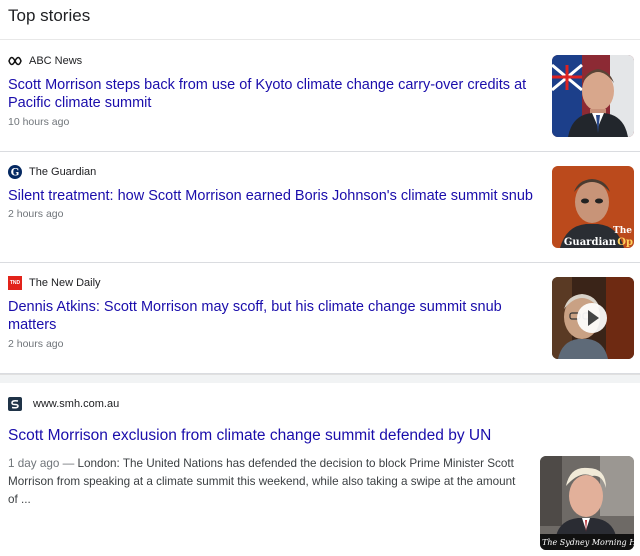 The width and height of the screenshot is (640, 556). What do you see at coordinates (588, 542) in the screenshot?
I see `thumb-overlay-text: The Sydney Morning Hera` at bounding box center [588, 542].